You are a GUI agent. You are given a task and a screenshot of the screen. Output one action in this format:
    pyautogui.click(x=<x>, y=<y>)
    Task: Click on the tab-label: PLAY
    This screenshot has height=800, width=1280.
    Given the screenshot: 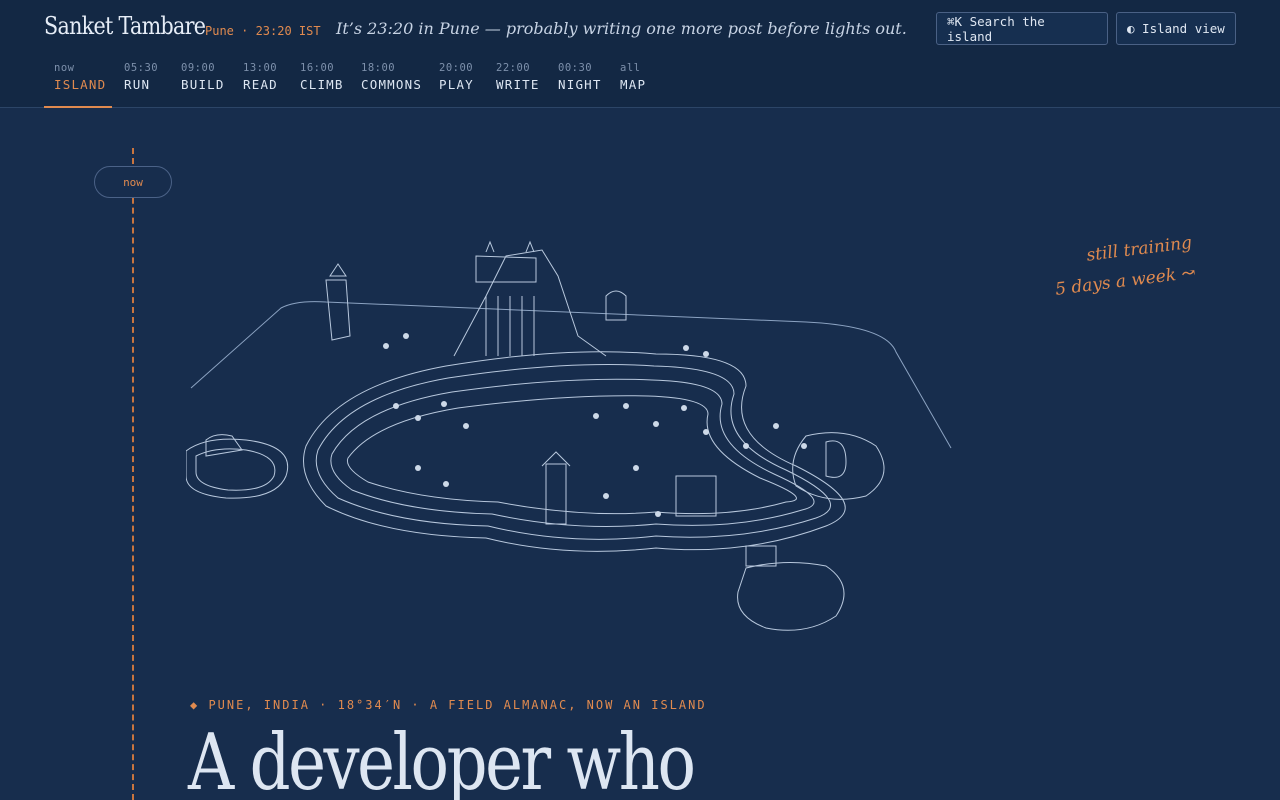 What is the action you would take?
    pyautogui.click(x=456, y=84)
    